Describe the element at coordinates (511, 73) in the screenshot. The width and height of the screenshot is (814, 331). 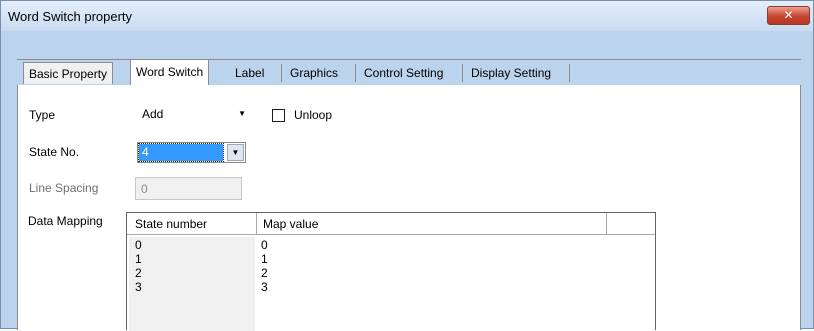
I see `tab-display-setting: Display Setting` at that location.